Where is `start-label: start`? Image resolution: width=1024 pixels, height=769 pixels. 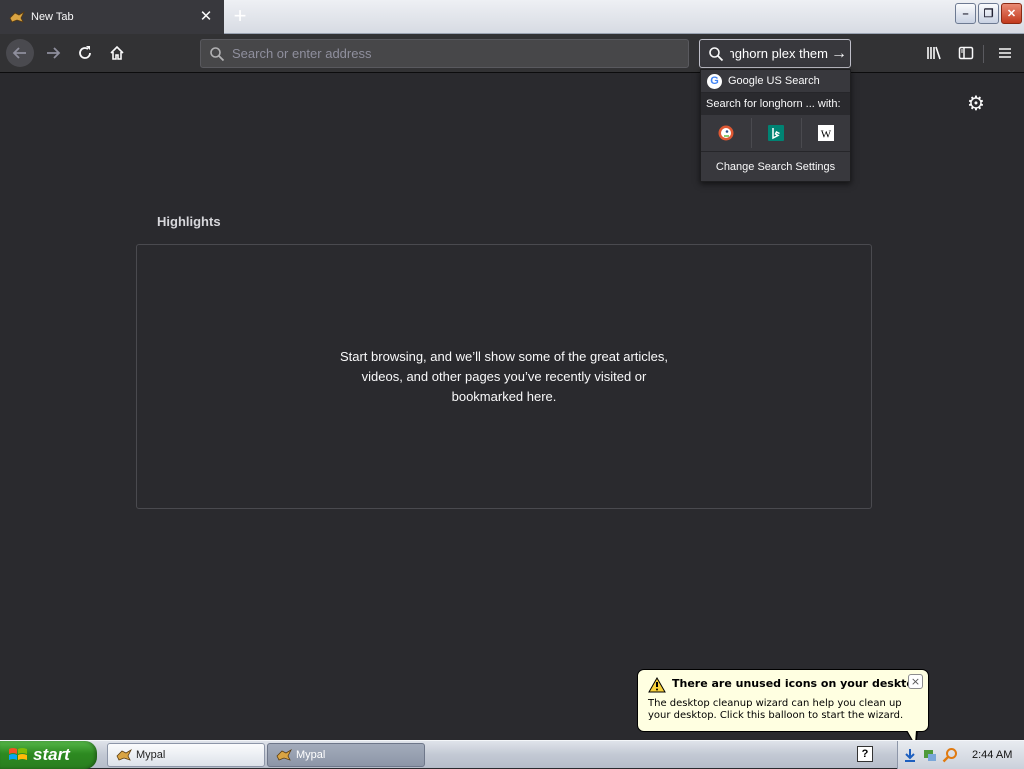 start-label: start is located at coordinates (51, 754).